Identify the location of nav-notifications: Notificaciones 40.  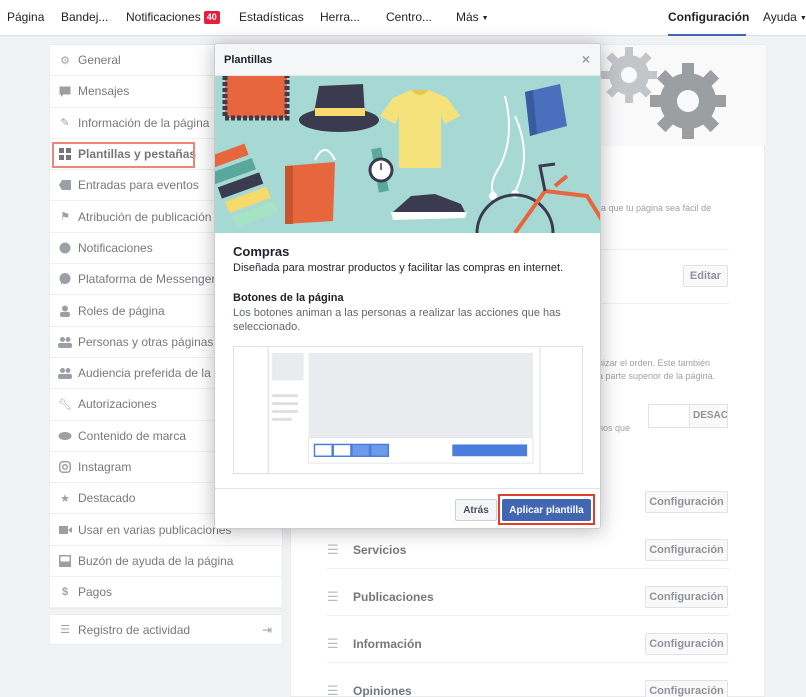
(173, 18).